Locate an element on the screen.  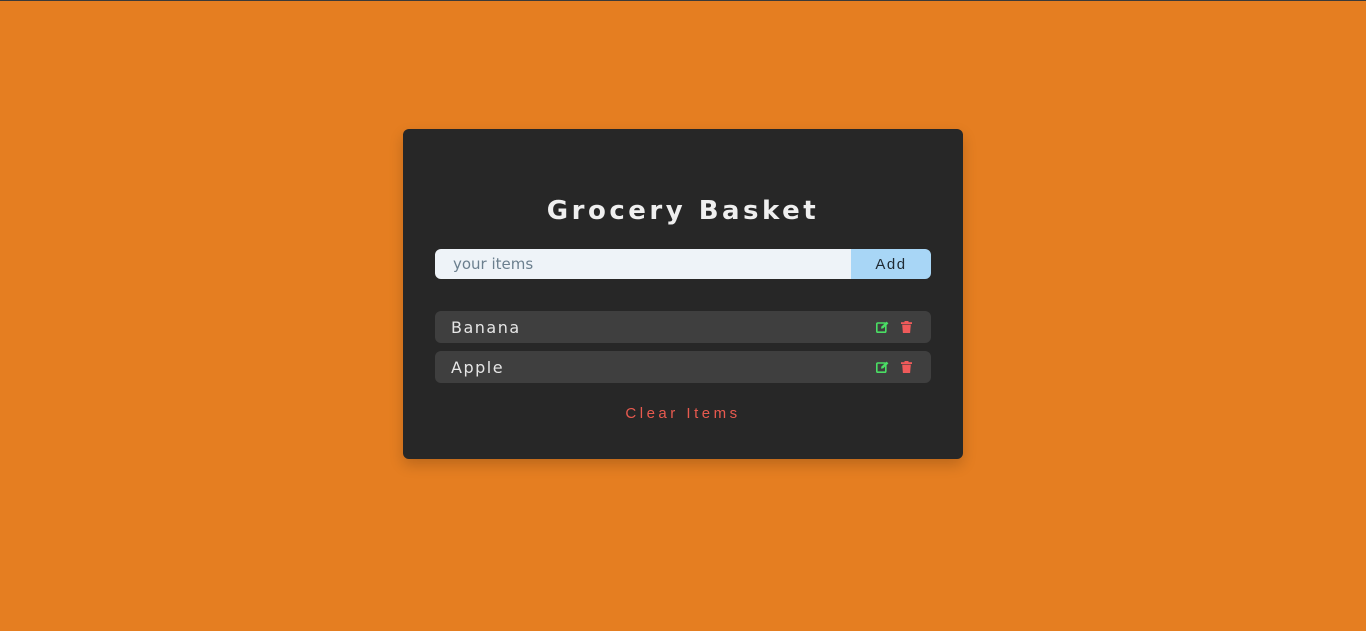
add-item-form: Add is located at coordinates (683, 264).